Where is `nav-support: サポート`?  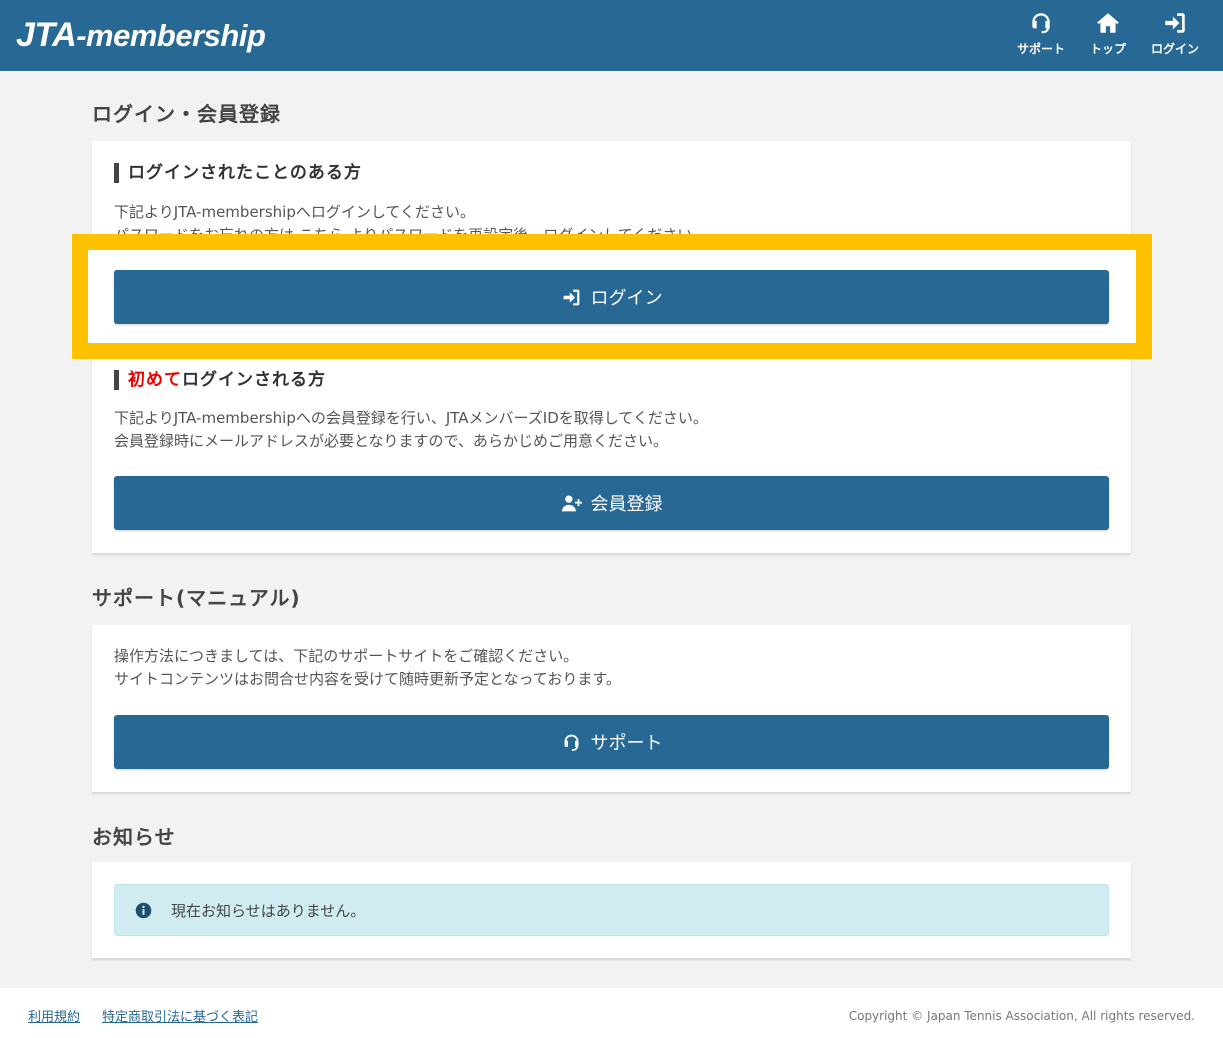
nav-support: サポート is located at coordinates (1041, 33).